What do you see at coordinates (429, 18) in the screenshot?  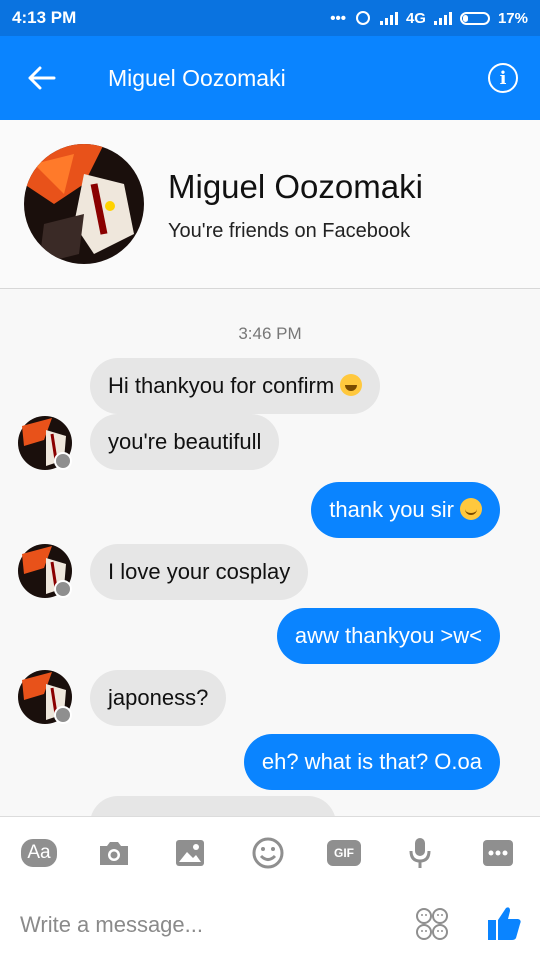 I see `status-icons: ••• 4G 17%` at bounding box center [429, 18].